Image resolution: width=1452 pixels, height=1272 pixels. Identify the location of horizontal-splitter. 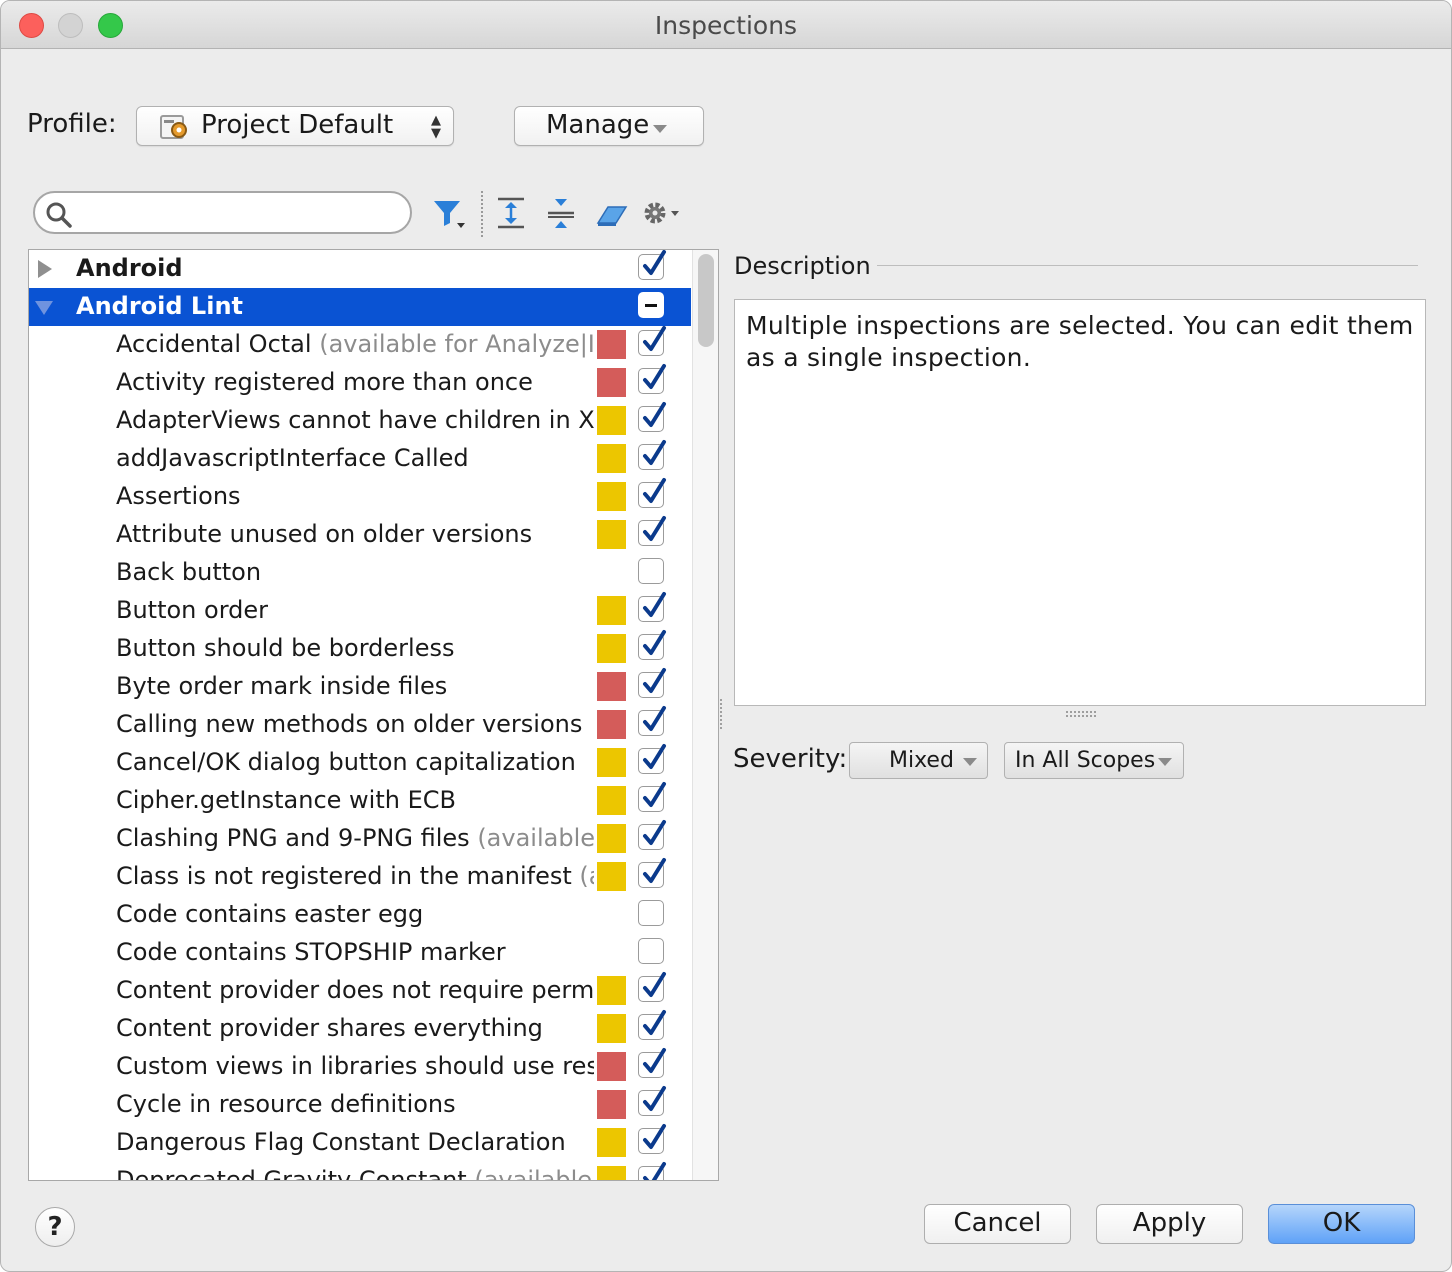
(1081, 714).